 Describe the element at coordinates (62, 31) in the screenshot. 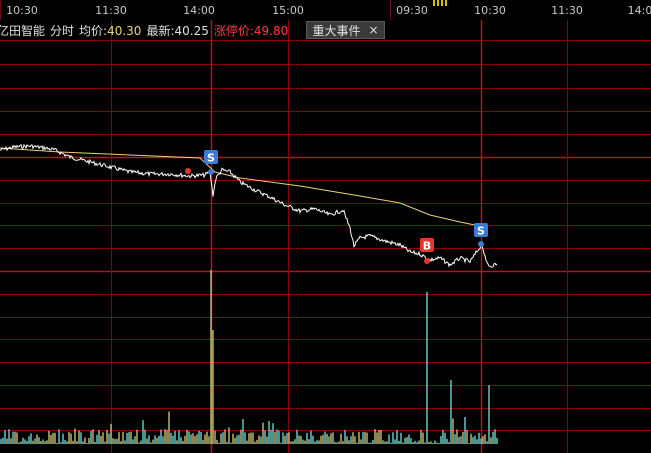

I see `chart-mode: 分时` at that location.